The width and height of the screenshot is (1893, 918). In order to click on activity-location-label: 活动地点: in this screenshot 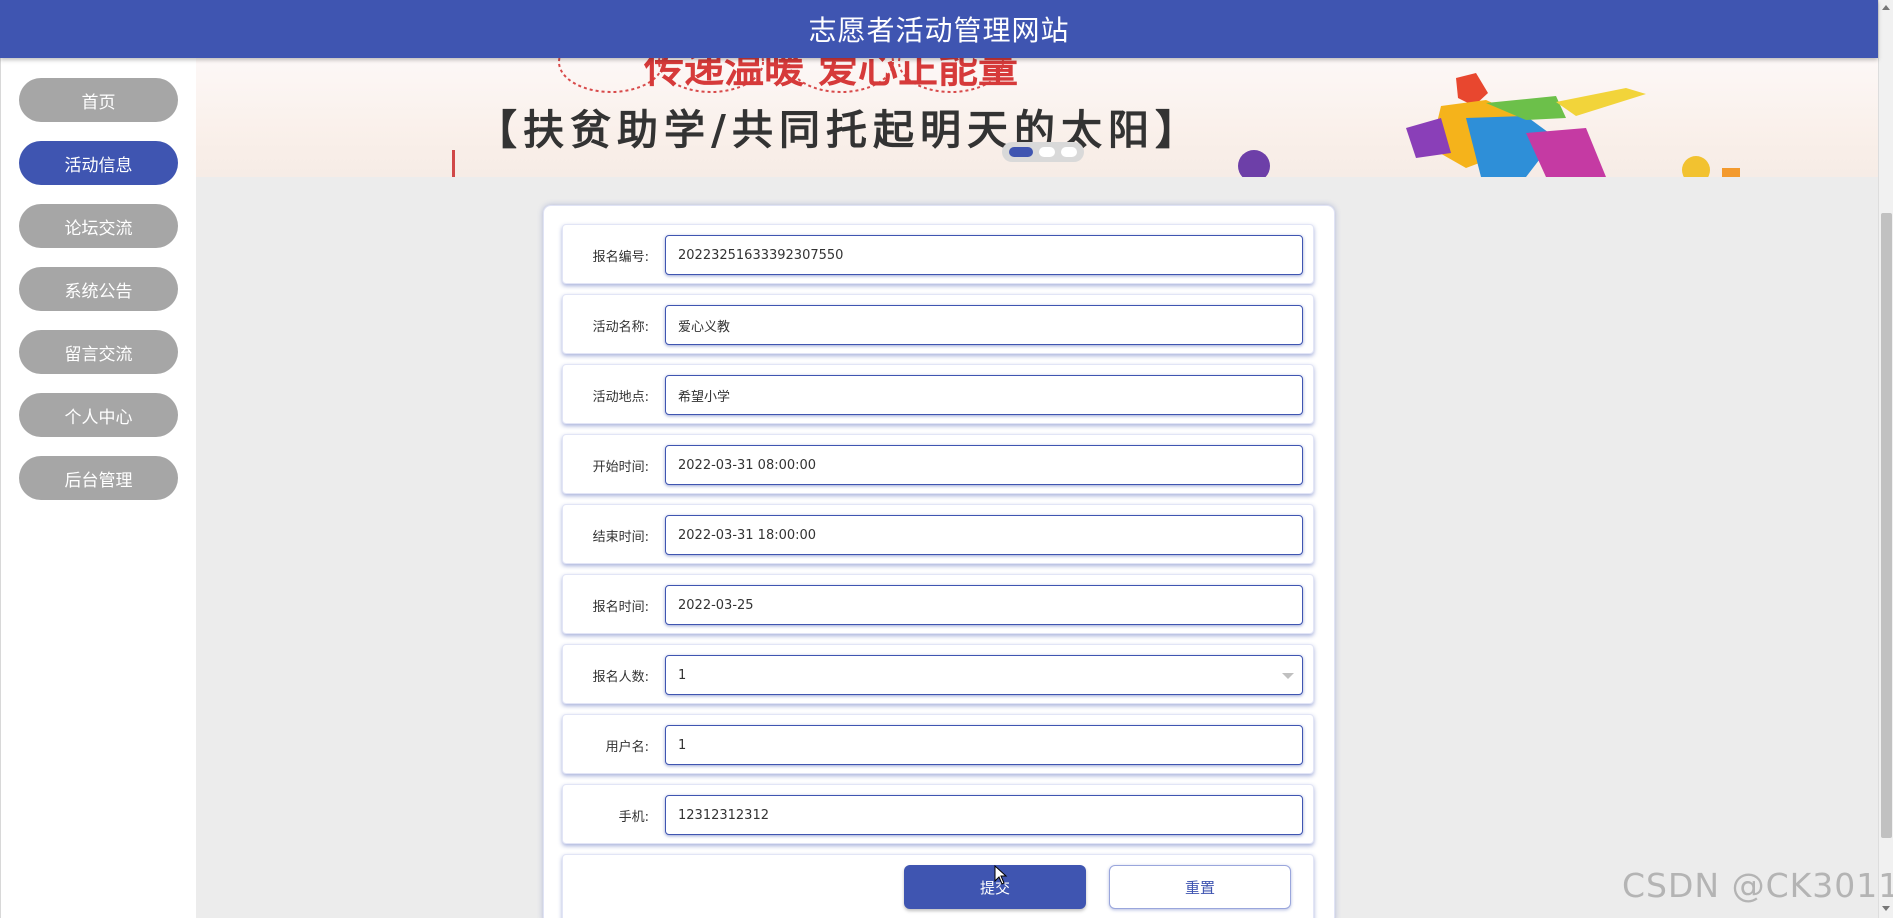, I will do `click(620, 397)`.